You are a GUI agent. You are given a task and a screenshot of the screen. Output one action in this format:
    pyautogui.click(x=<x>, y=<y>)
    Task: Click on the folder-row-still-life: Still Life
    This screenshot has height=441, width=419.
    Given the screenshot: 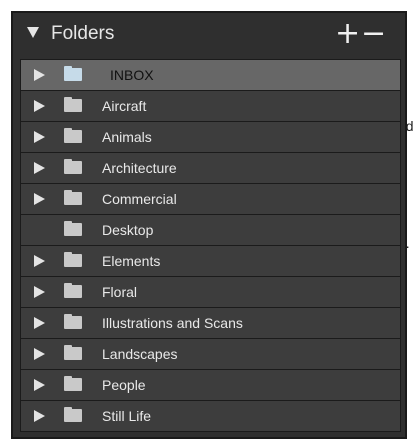 What is the action you would take?
    pyautogui.click(x=210, y=416)
    